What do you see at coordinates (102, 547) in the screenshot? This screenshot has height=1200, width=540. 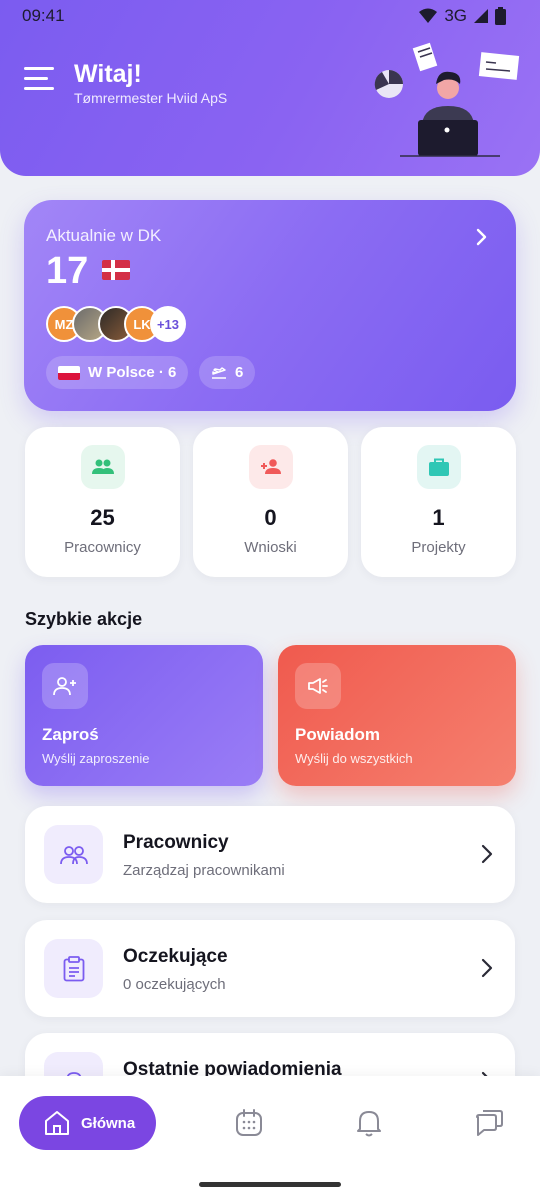 I see `stat-label: Pracownicy` at bounding box center [102, 547].